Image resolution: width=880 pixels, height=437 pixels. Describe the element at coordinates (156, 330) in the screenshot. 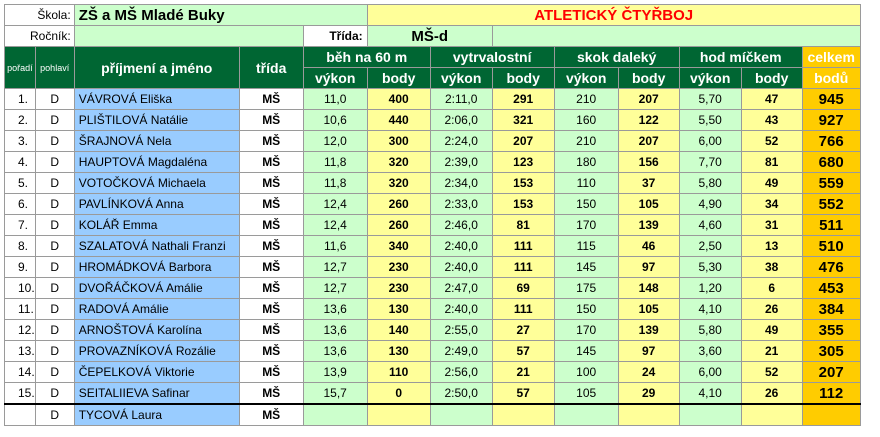

I see `name-cell: ARNOŠTOVÁ Karolína` at that location.